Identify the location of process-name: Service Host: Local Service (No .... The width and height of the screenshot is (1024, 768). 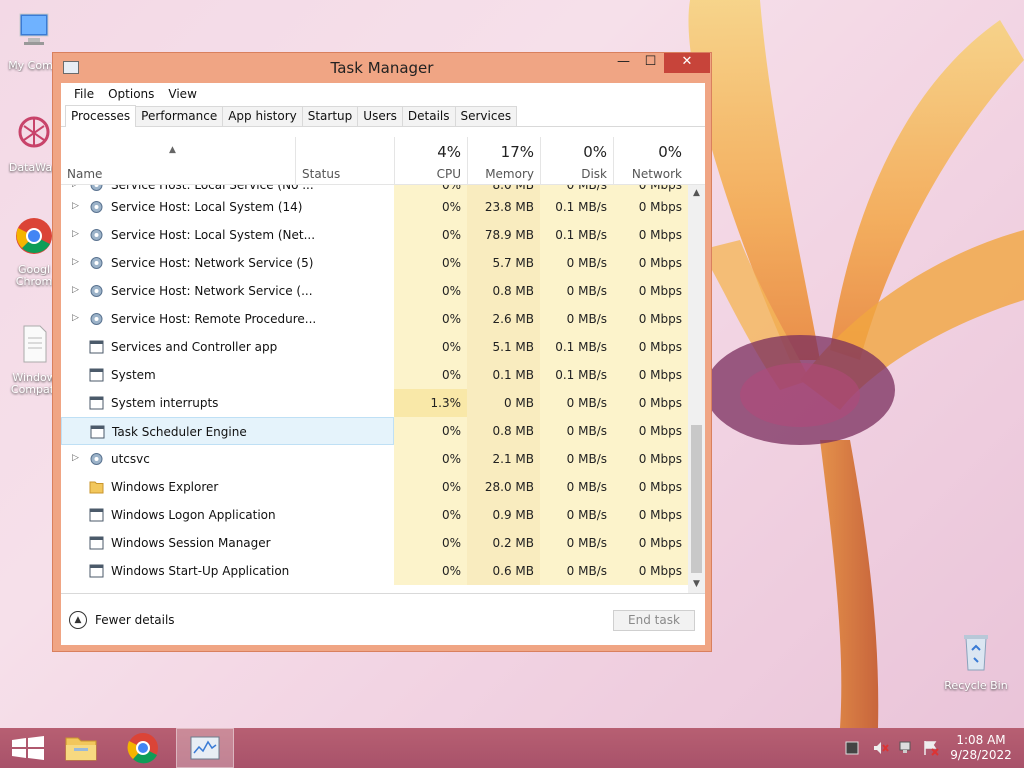
(212, 188).